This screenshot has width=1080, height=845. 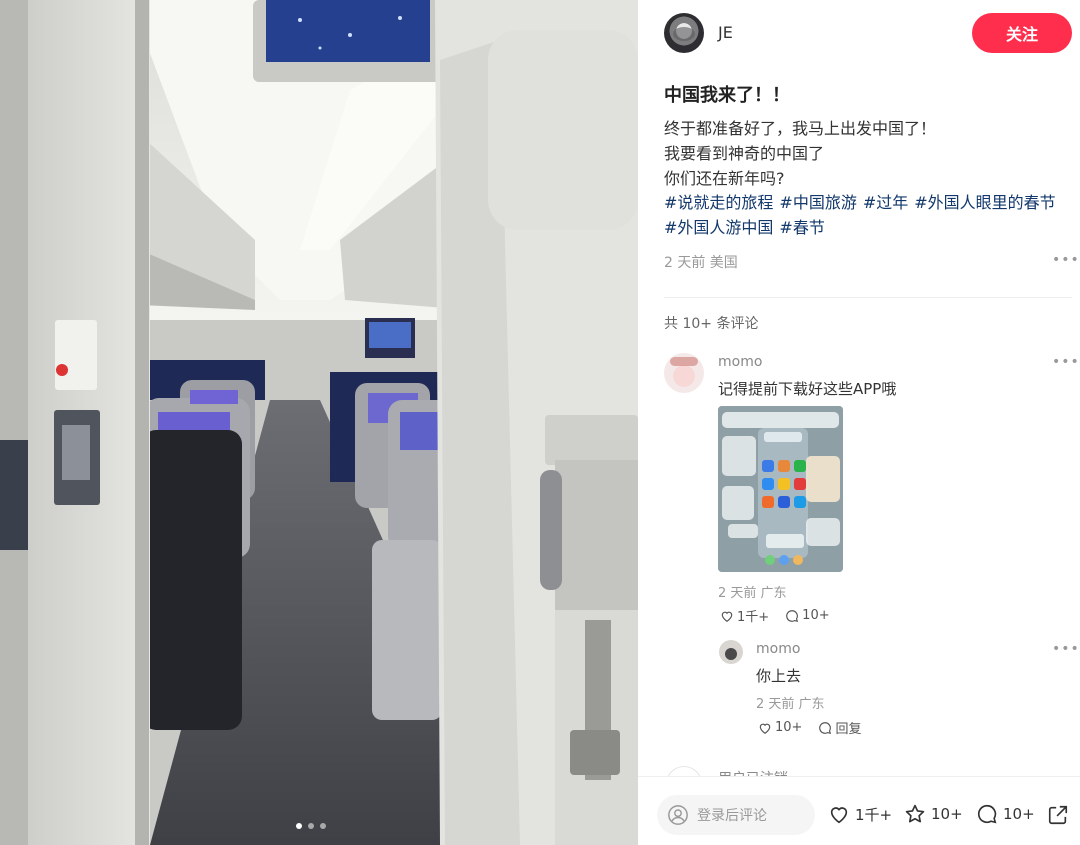 I want to click on comment-button: 10+, so click(x=1005, y=814).